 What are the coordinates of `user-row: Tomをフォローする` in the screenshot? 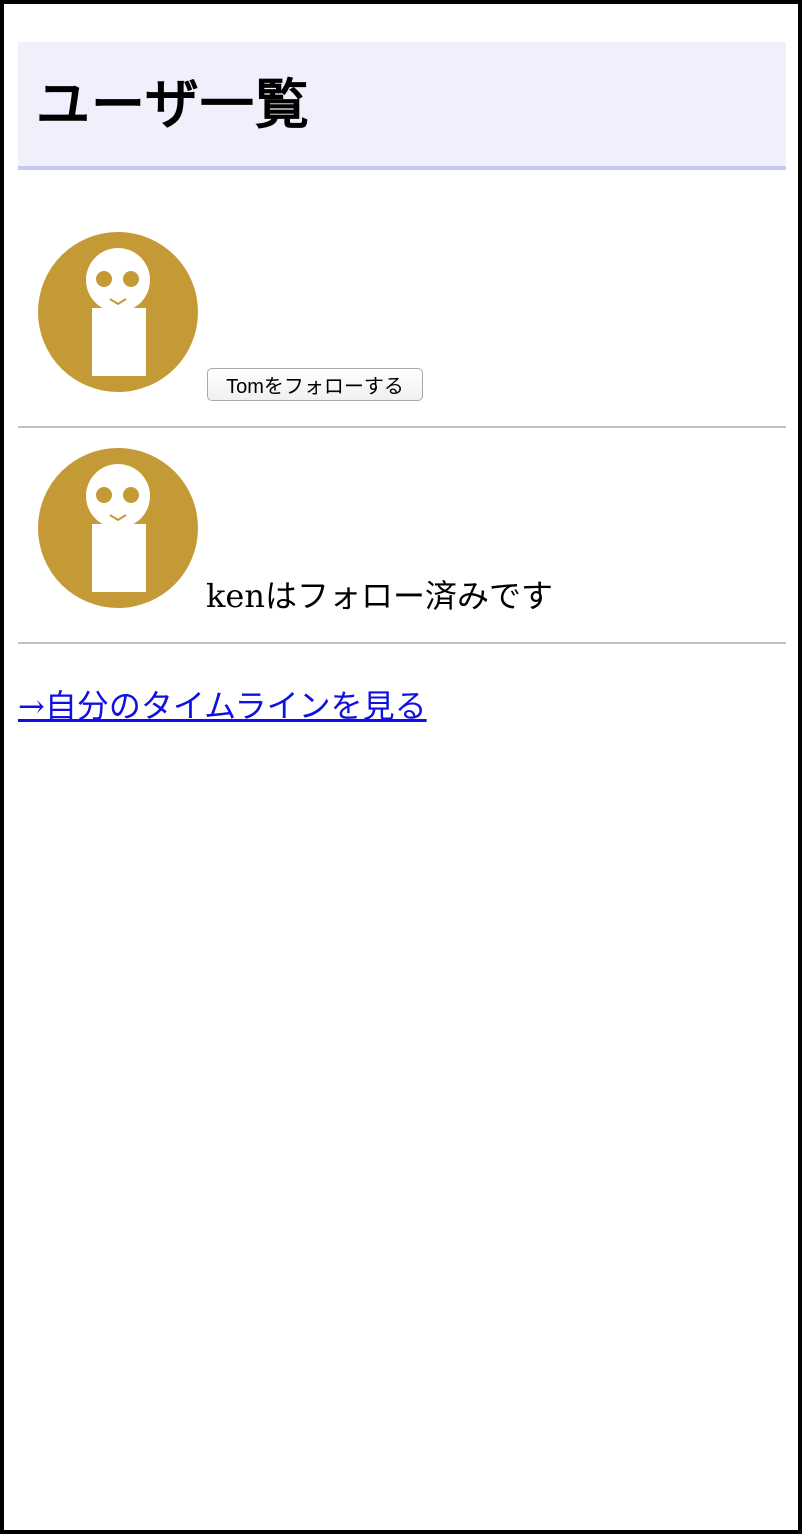 It's located at (402, 330).